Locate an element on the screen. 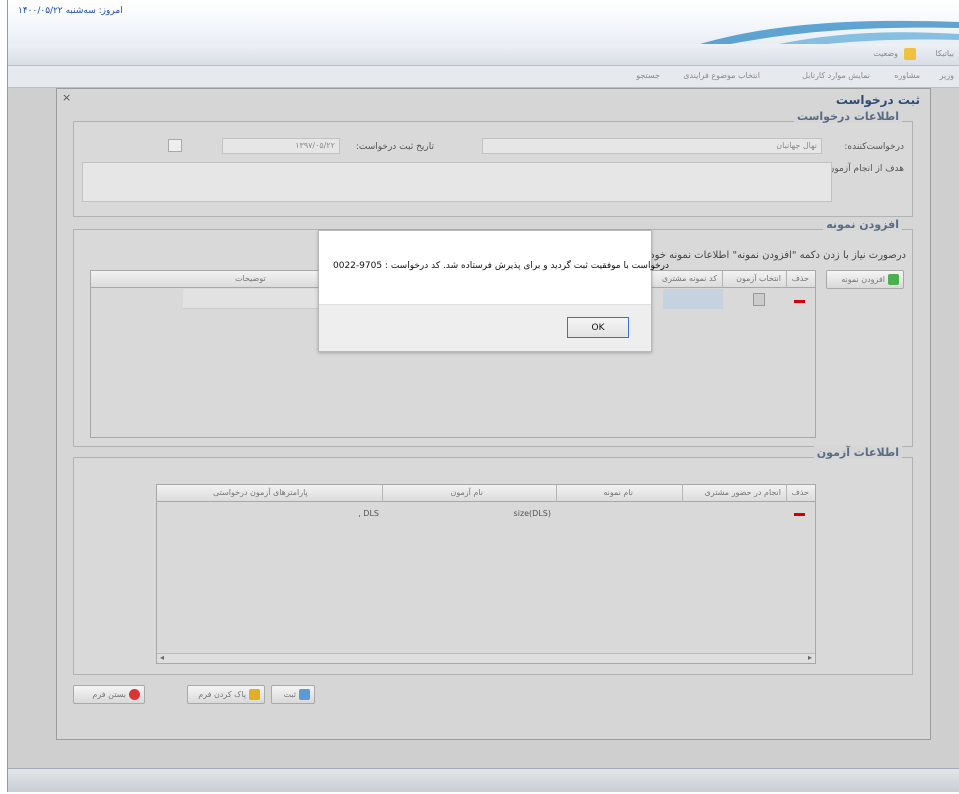  description-cell is located at coordinates (257, 299).